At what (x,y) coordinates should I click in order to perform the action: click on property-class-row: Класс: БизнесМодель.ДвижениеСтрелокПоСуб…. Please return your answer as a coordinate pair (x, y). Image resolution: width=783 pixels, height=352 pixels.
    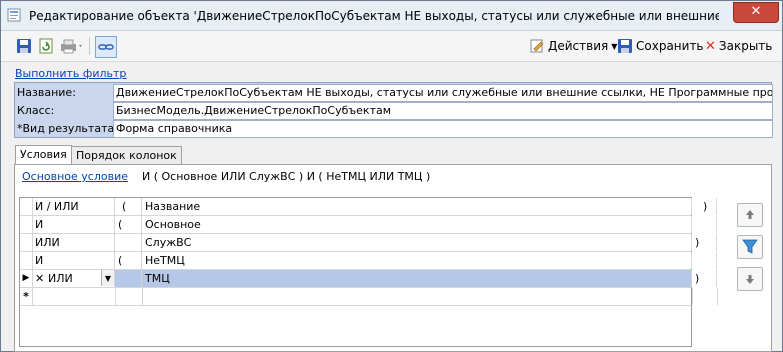
    Looking at the image, I should click on (394, 111).